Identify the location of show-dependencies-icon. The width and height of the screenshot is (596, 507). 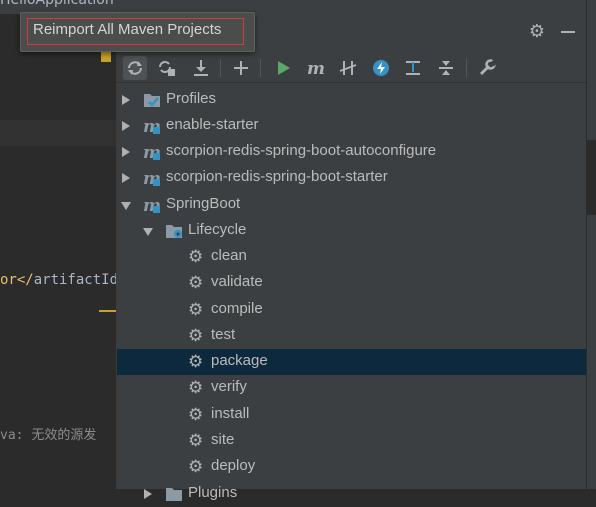
(413, 68).